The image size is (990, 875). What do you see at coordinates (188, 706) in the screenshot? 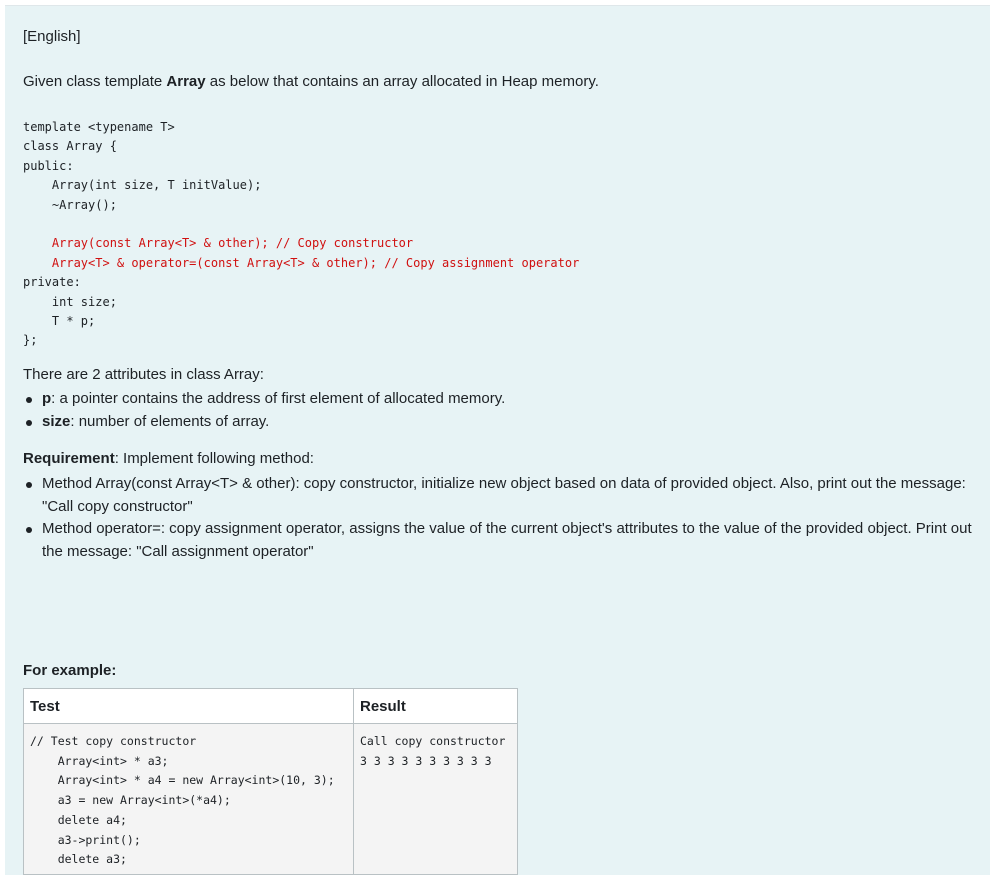
I see `header-test: Test` at bounding box center [188, 706].